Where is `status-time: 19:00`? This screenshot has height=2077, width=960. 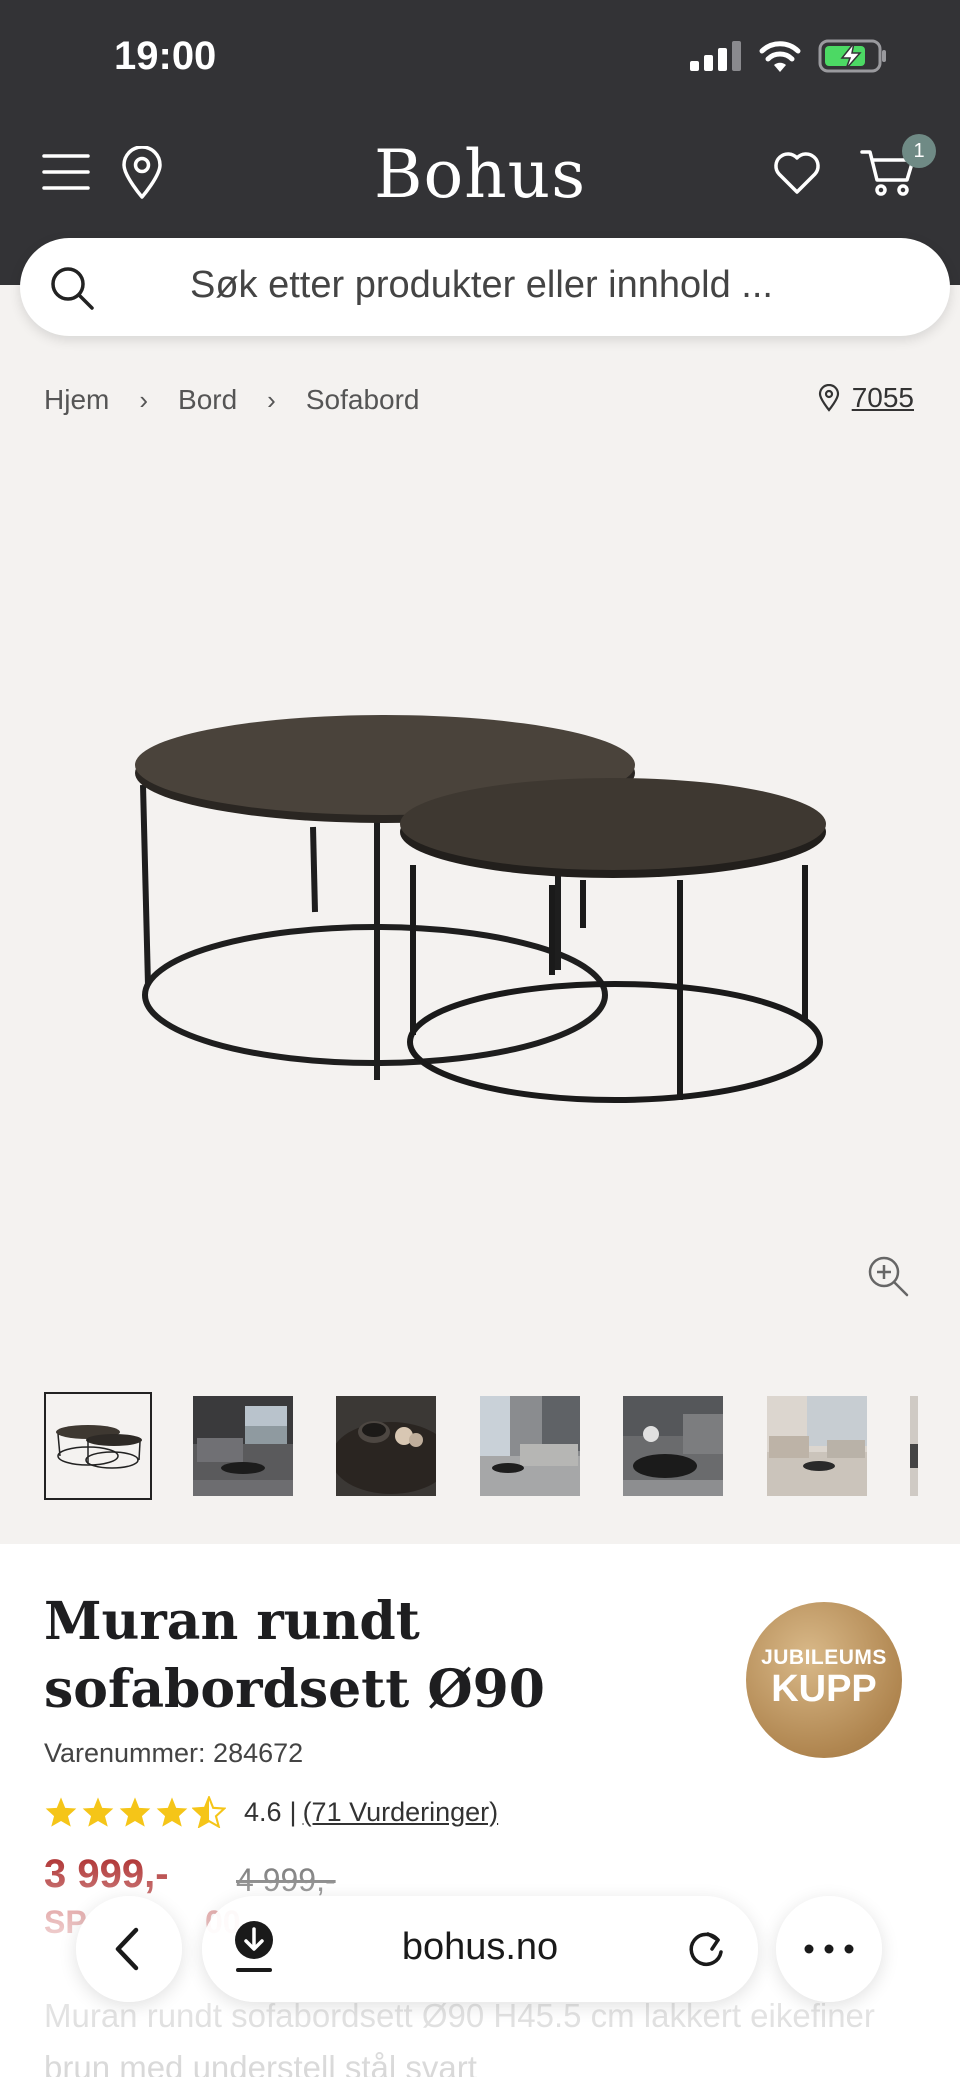
status-time: 19:00 is located at coordinates (165, 56).